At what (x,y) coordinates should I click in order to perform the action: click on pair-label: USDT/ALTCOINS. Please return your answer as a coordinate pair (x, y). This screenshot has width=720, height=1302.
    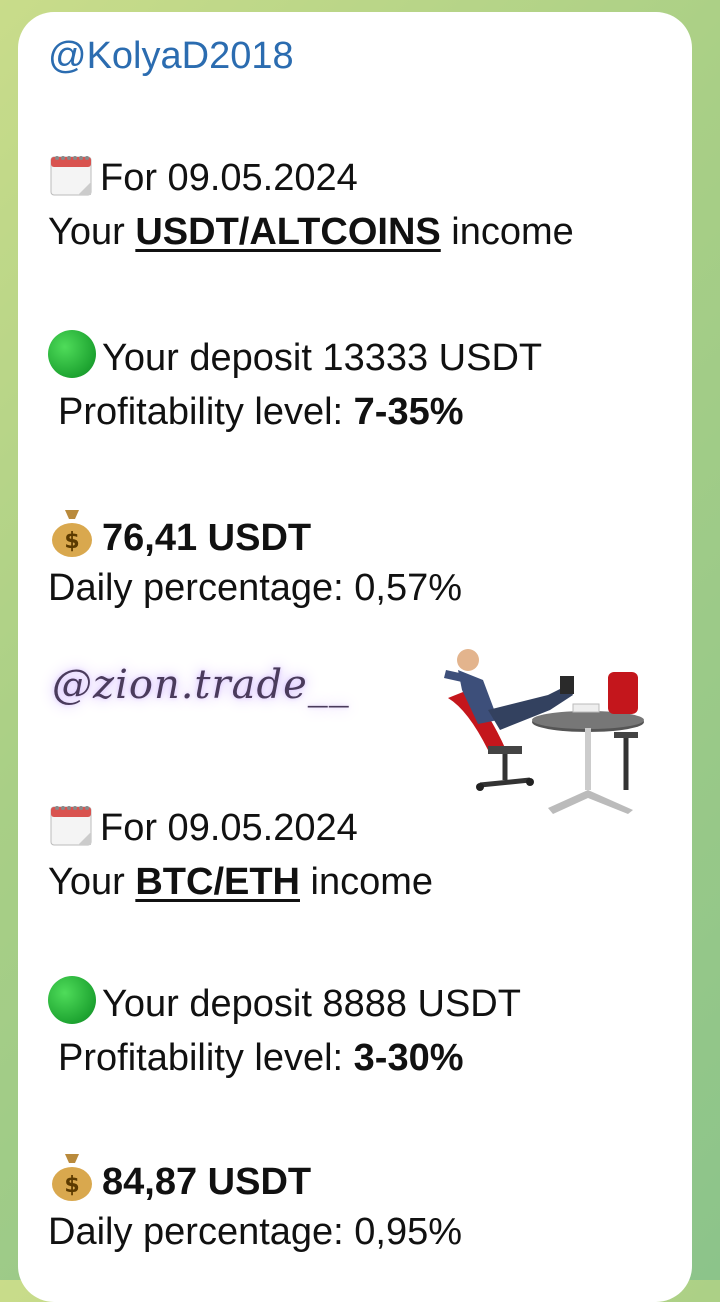
    Looking at the image, I should click on (288, 232).